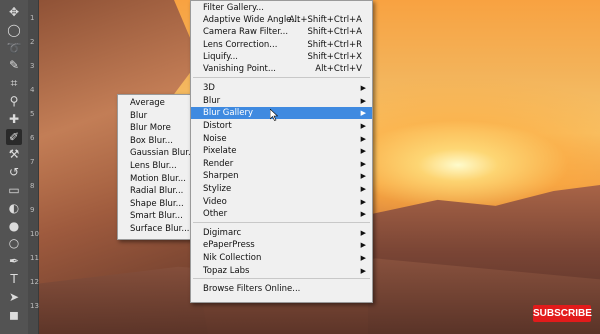 This screenshot has height=334, width=600. I want to click on crop-icon: ⌗, so click(14, 83).